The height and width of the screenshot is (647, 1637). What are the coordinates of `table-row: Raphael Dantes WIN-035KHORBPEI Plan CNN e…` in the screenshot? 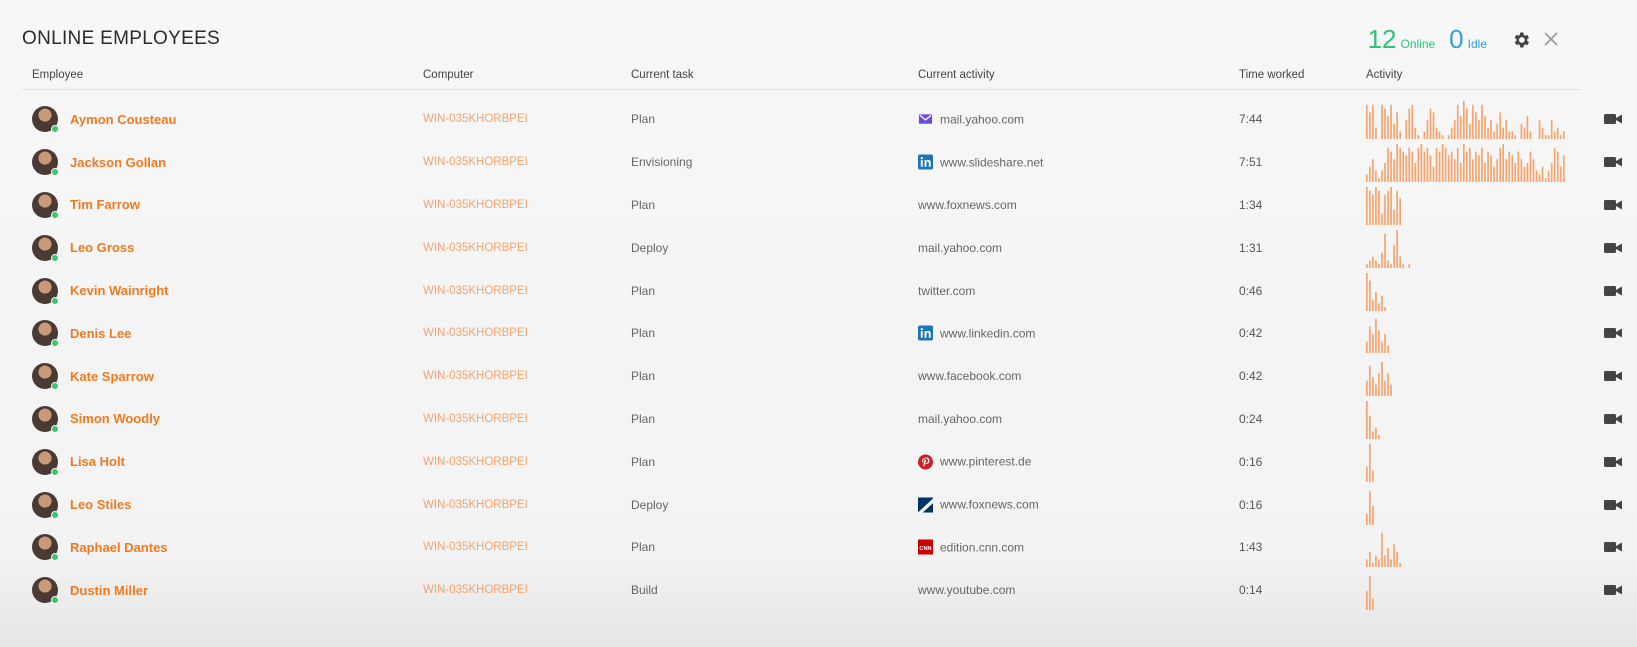 It's located at (818, 547).